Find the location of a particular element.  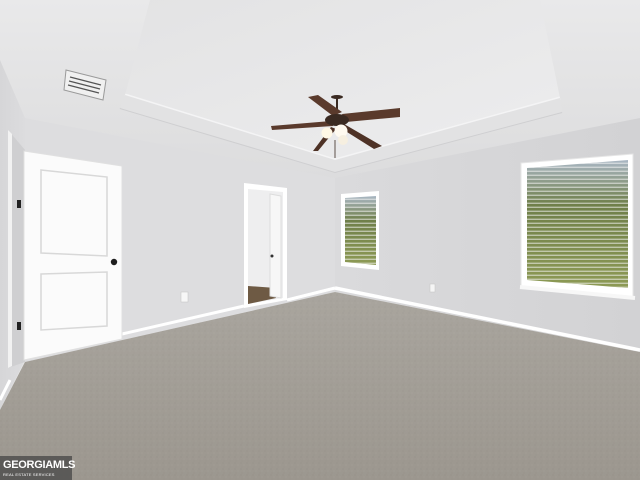

left-door is located at coordinates (73, 255).